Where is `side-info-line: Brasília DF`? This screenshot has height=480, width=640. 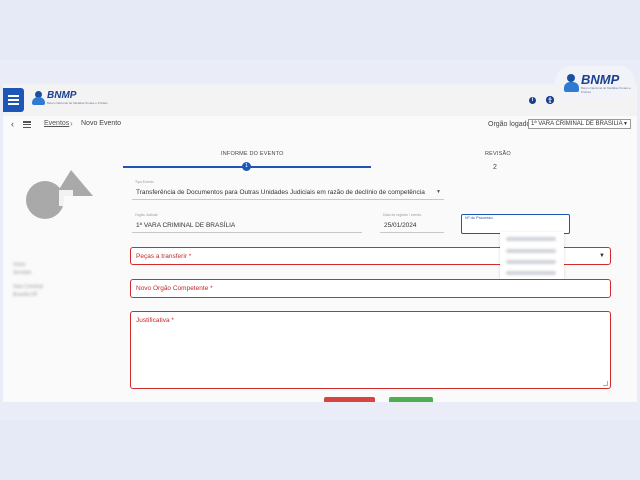 side-info-line: Brasília DF is located at coordinates (25, 295).